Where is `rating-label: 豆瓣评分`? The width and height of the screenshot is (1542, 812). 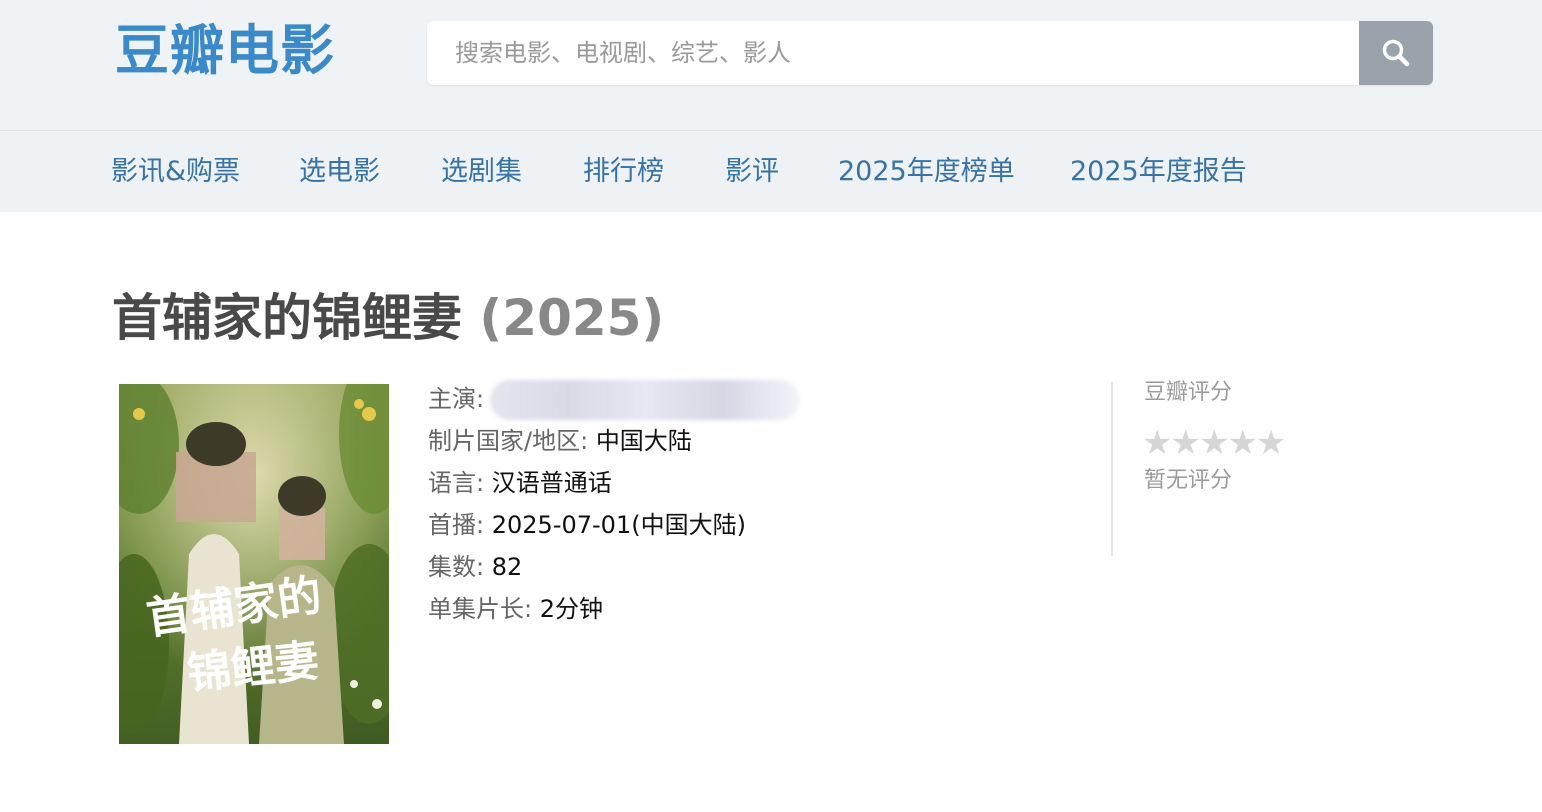
rating-label: 豆瓣评分 is located at coordinates (1188, 392).